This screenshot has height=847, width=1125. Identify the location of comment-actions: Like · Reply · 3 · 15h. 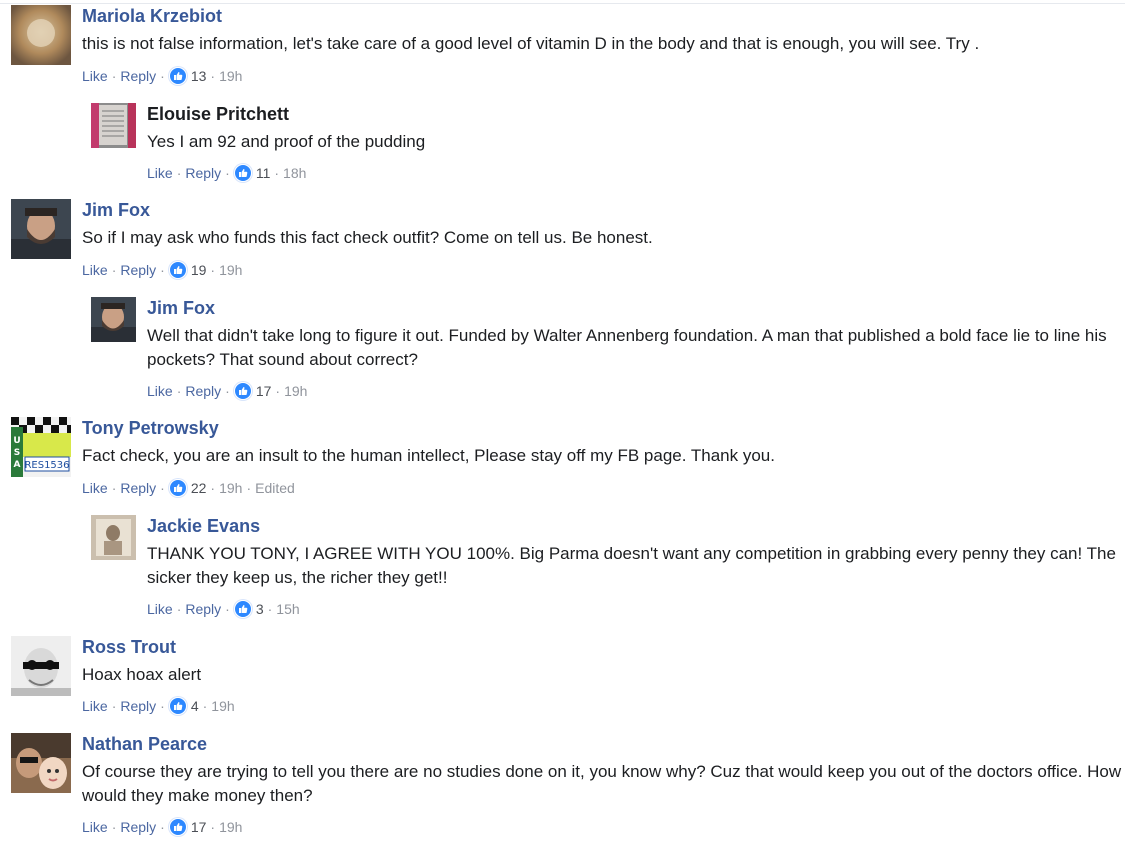
(223, 609).